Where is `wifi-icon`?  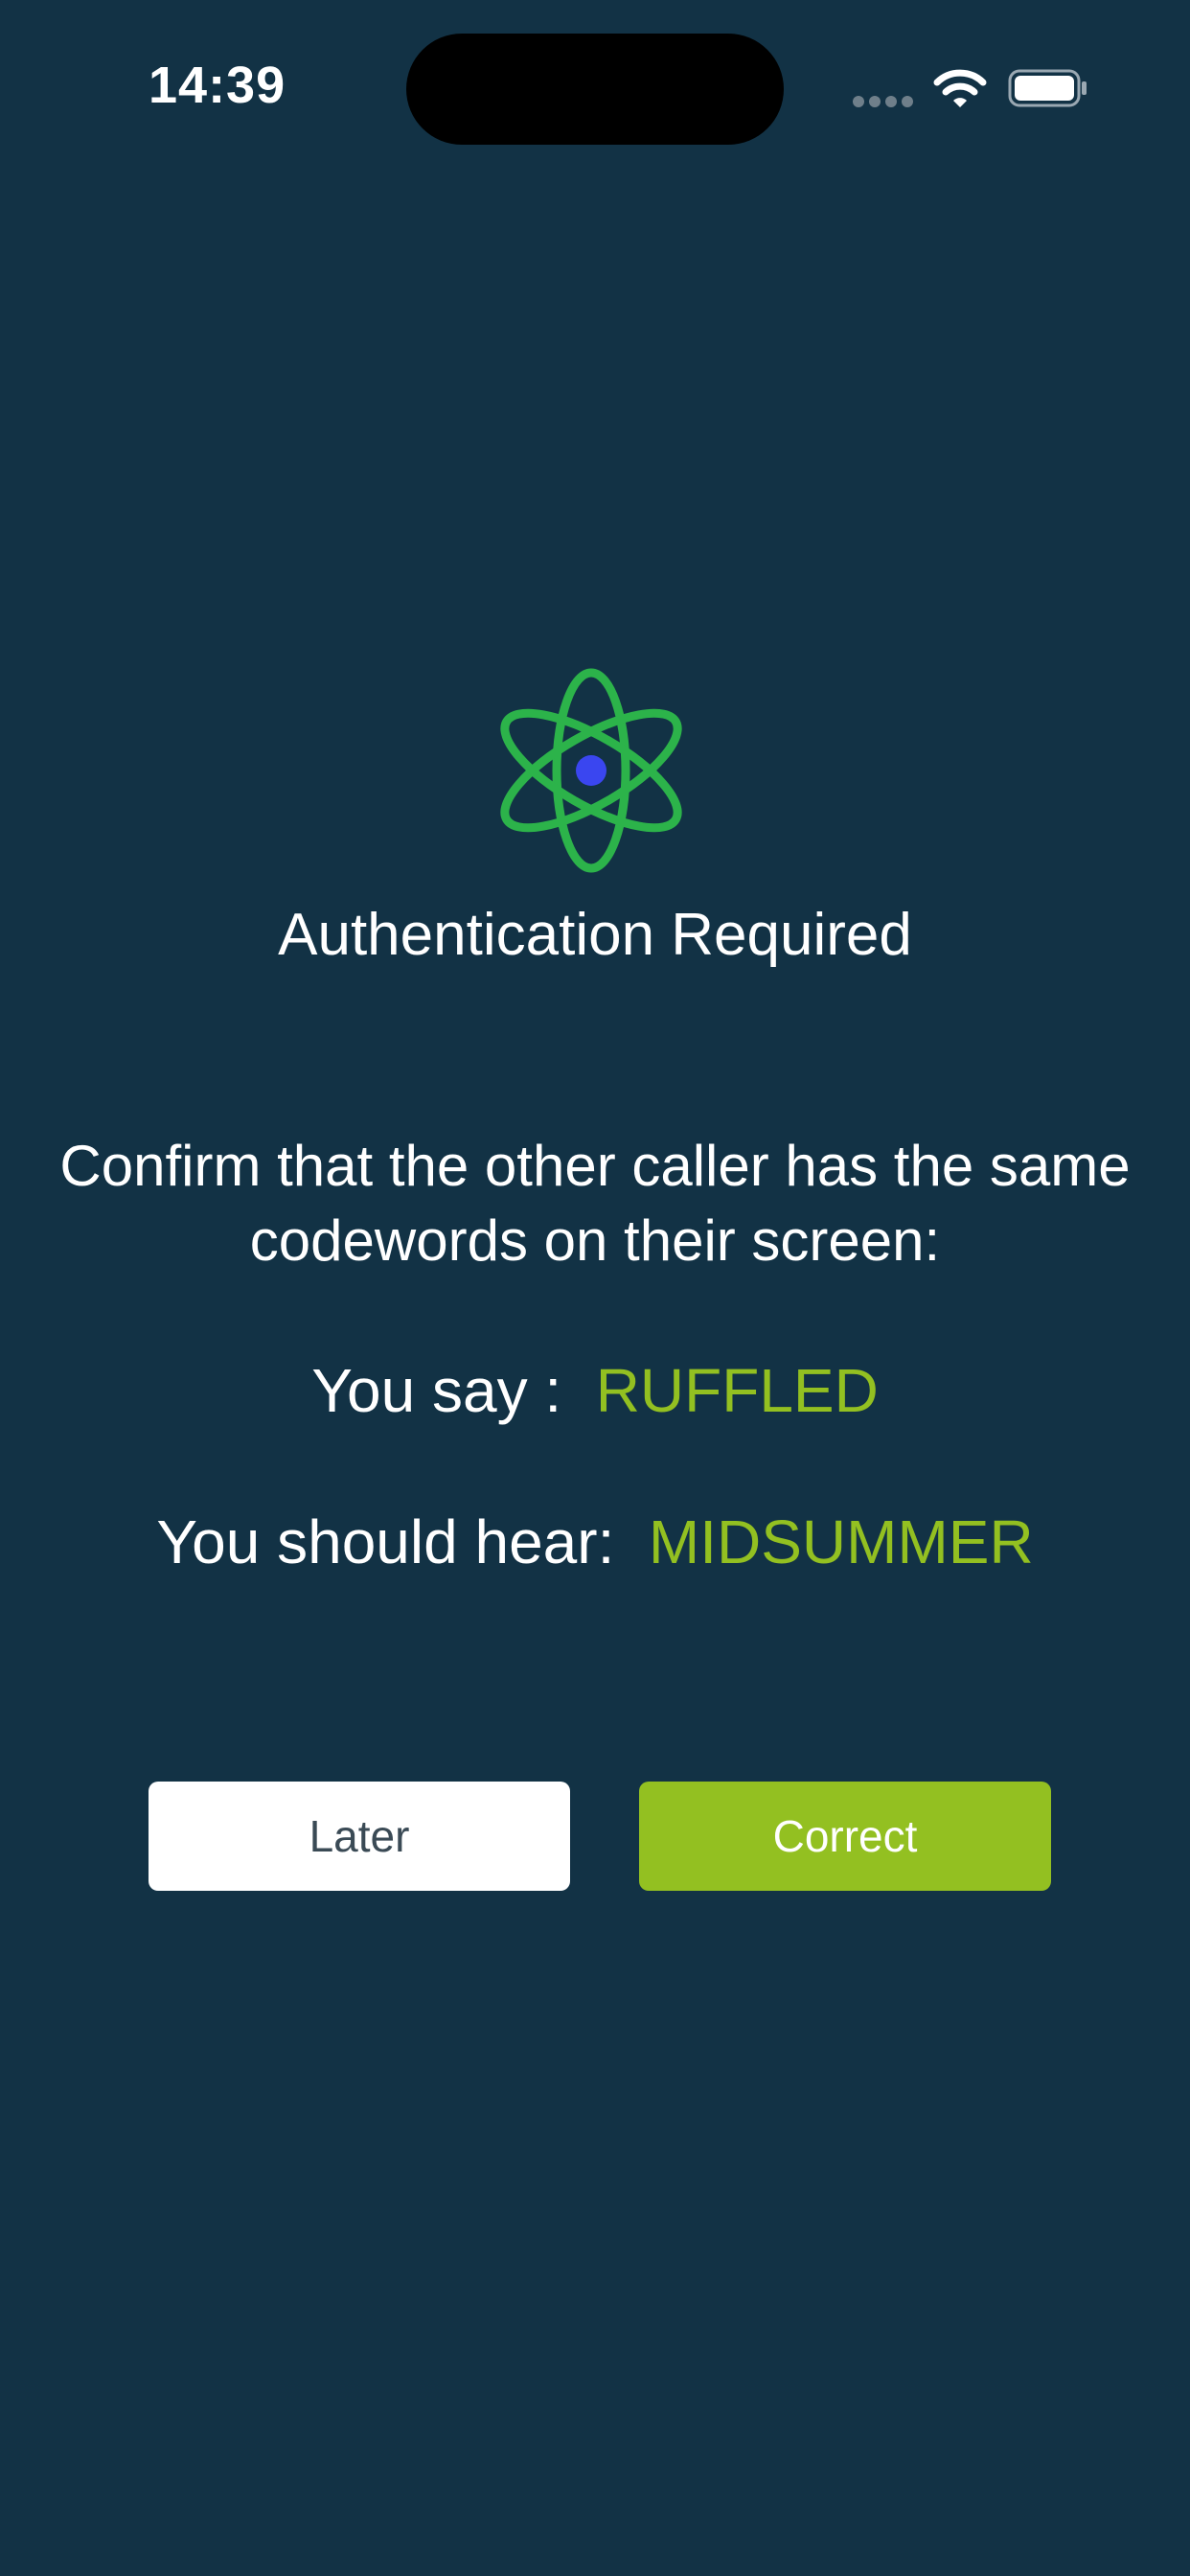
wifi-icon is located at coordinates (960, 88).